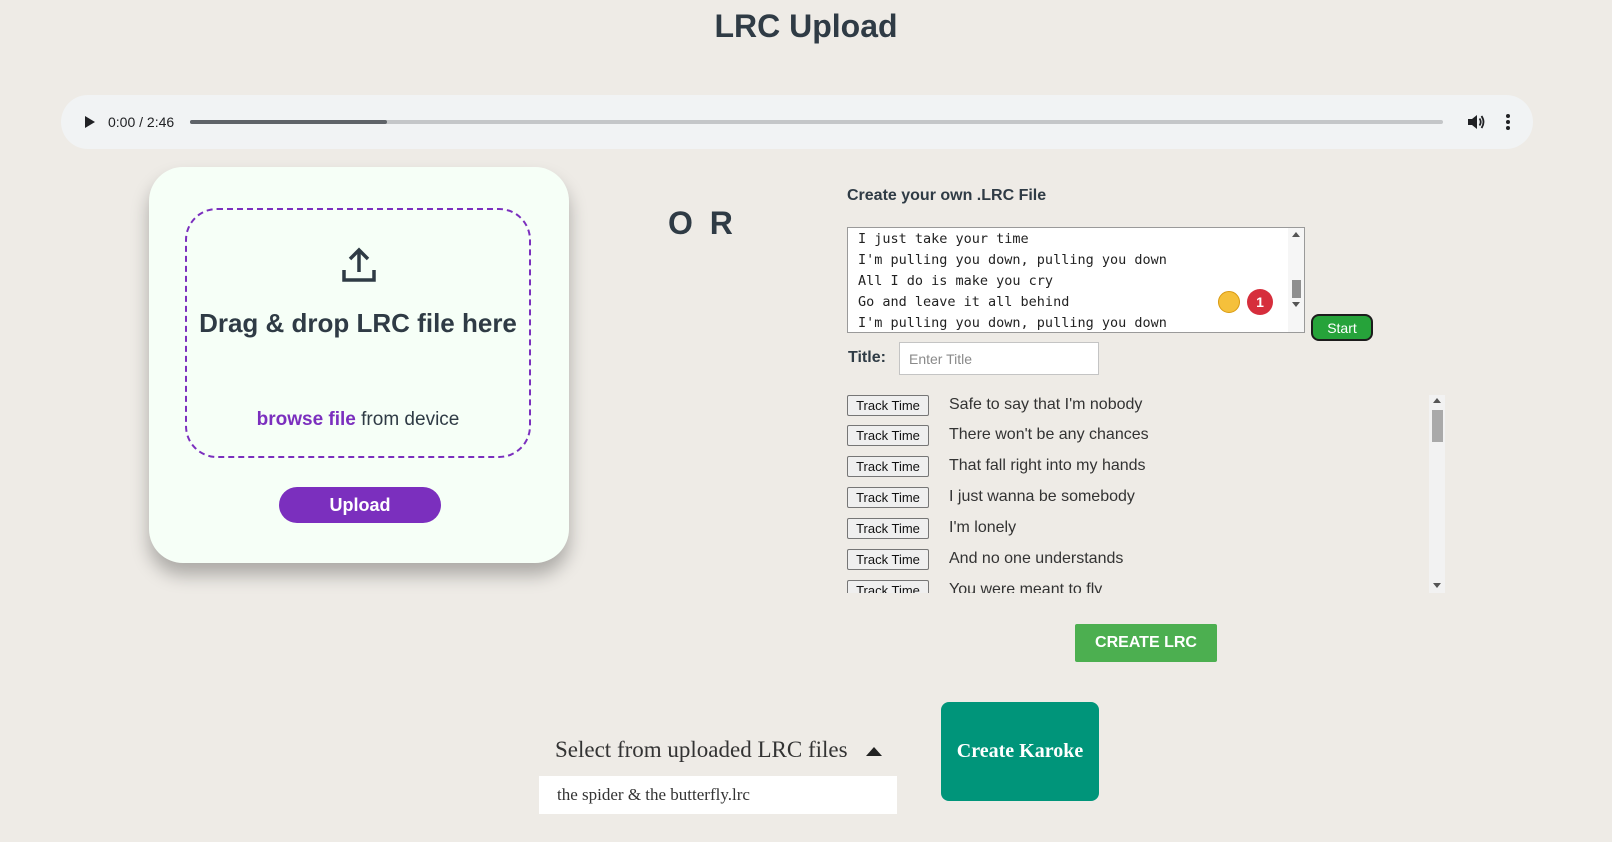  I want to click on lyrics-scrollbar, so click(1296, 280).